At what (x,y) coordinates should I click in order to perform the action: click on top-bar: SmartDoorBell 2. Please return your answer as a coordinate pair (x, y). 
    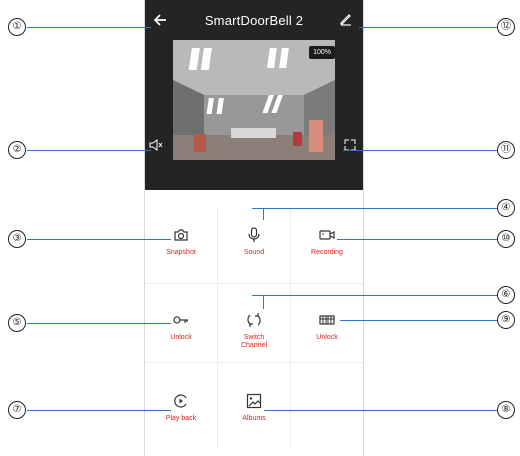
    Looking at the image, I should click on (254, 20).